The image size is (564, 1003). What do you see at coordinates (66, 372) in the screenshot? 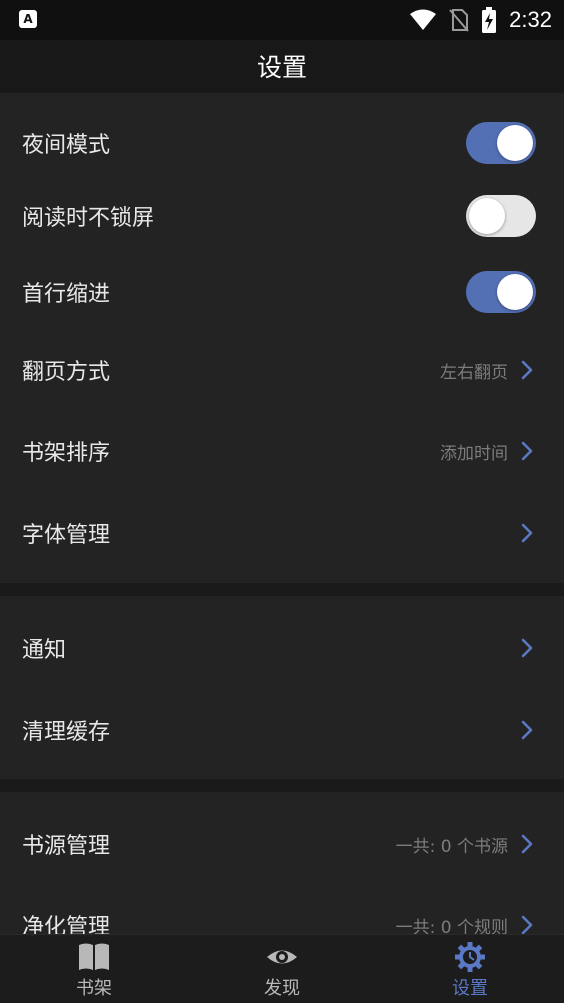
I see `setting-label: 翻页方式` at bounding box center [66, 372].